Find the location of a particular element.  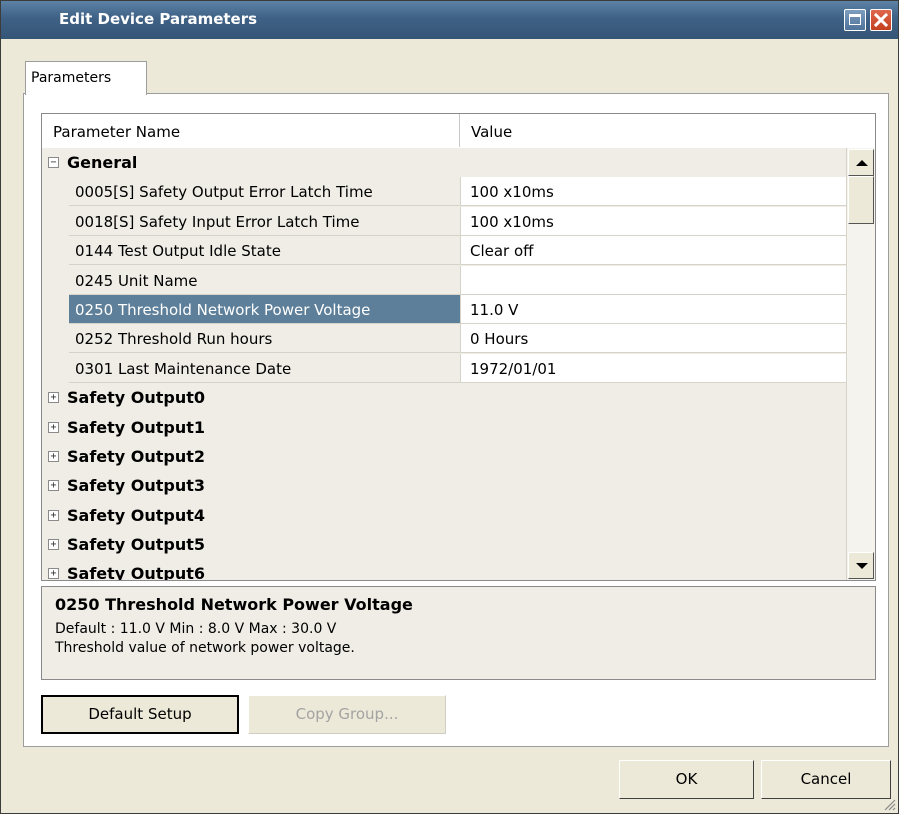

scroll-thumb is located at coordinates (861, 200).